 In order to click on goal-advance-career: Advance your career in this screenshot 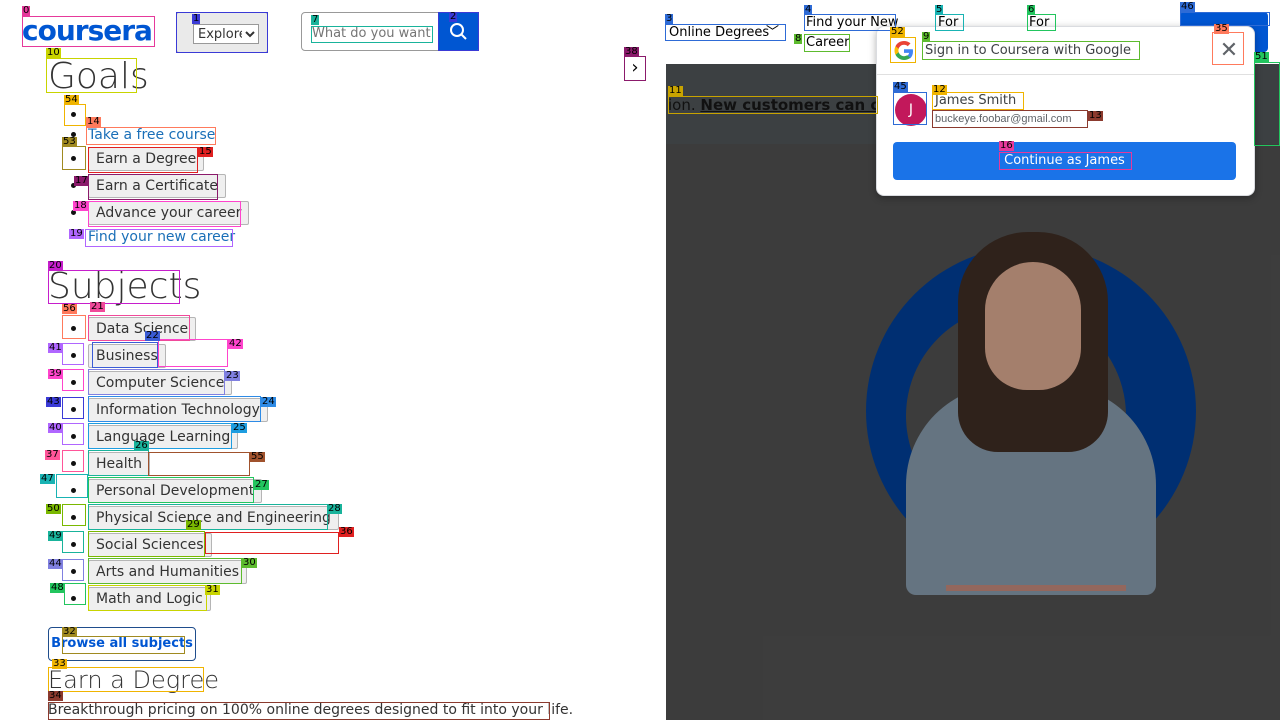, I will do `click(169, 213)`.